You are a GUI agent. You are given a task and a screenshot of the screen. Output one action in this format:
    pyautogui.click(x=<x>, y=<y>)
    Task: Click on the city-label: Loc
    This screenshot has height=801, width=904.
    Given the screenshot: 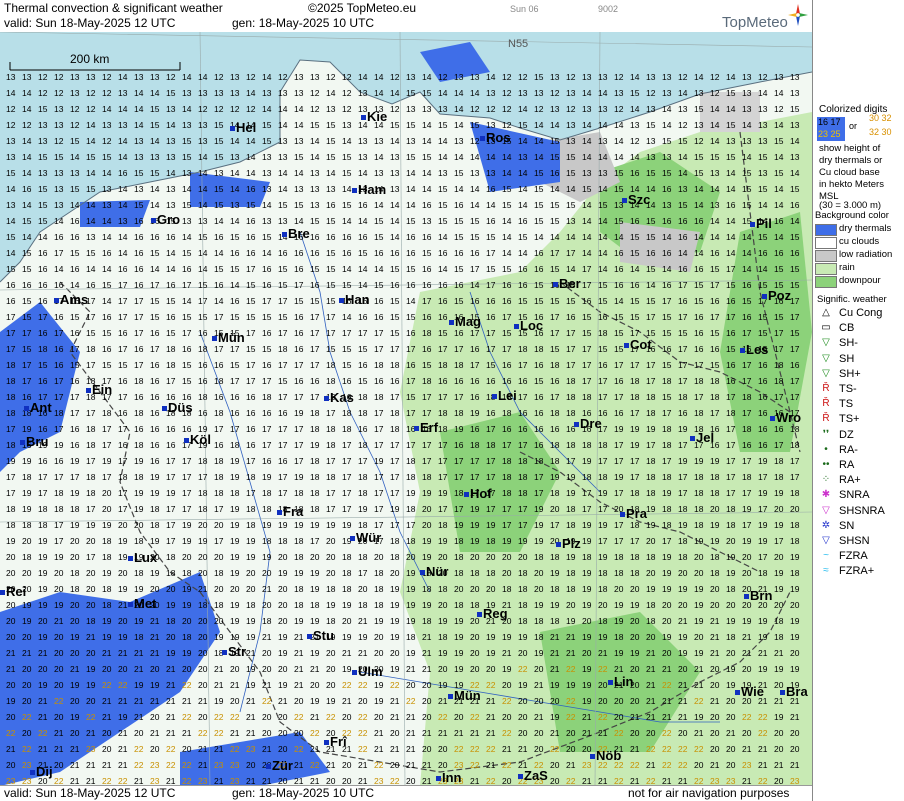 What is the action you would take?
    pyautogui.click(x=532, y=325)
    